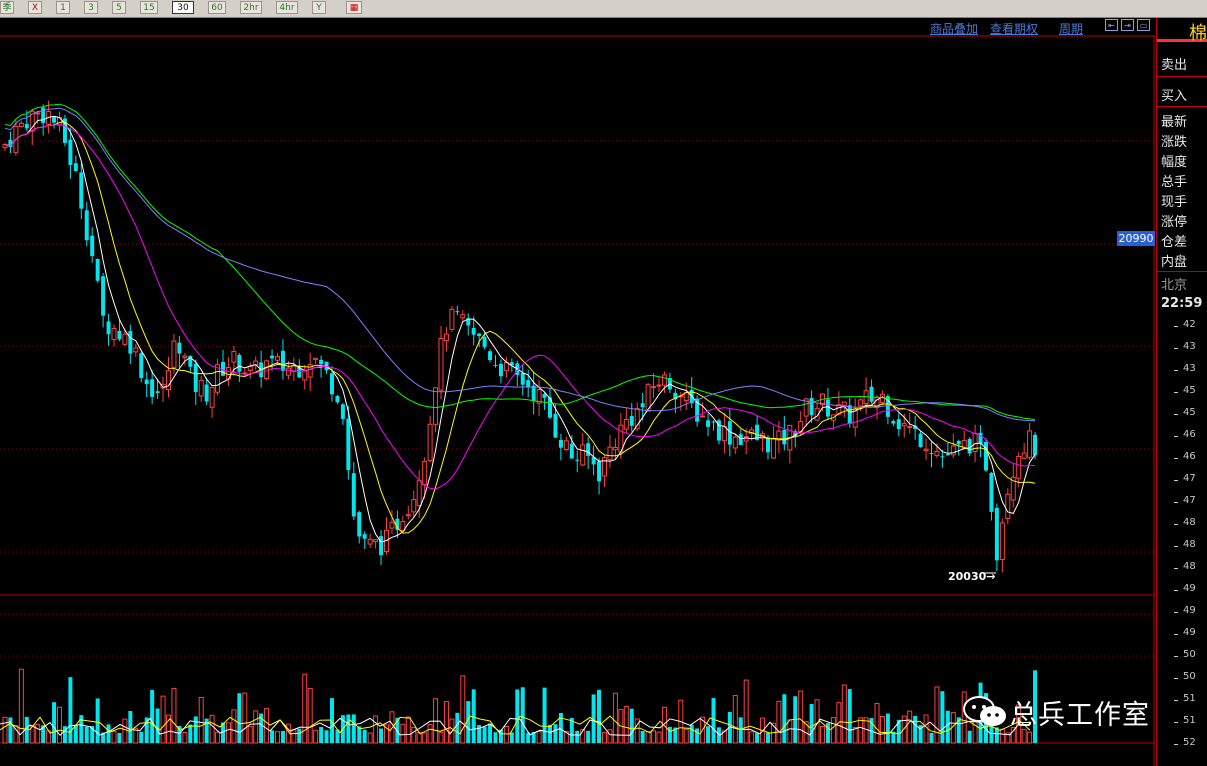  Describe the element at coordinates (972, 576) in the screenshot. I see `low-price-annotation: 20030→` at that location.